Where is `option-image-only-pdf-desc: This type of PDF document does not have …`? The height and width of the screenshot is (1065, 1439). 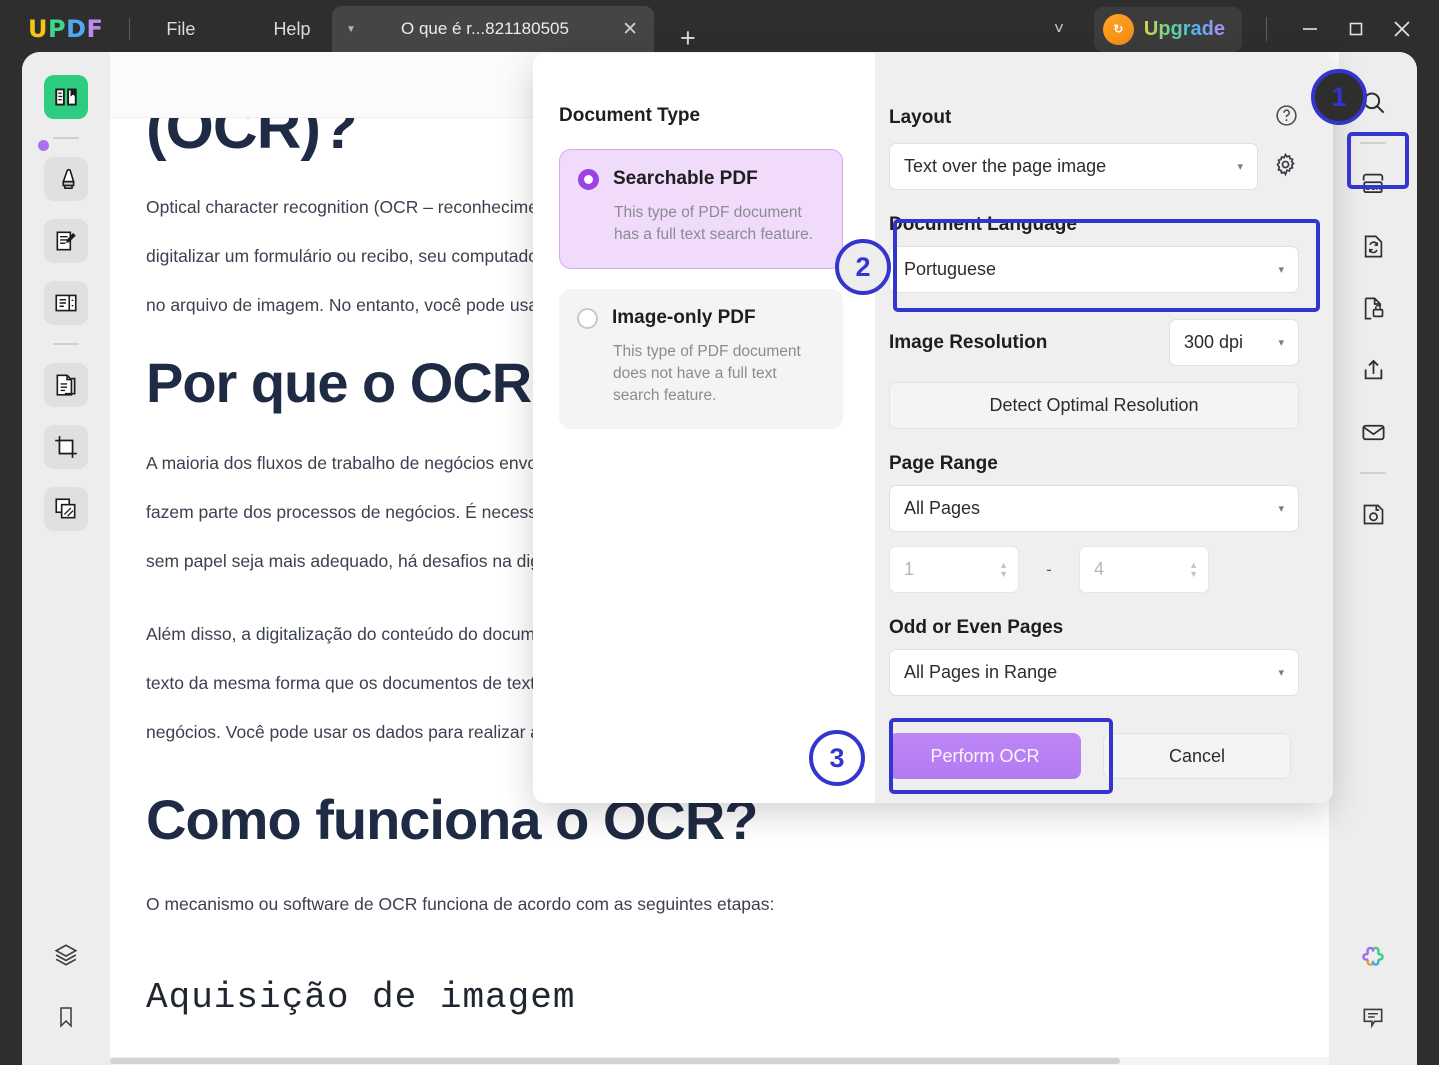 option-image-only-pdf-desc: This type of PDF document does not have … is located at coordinates (707, 373).